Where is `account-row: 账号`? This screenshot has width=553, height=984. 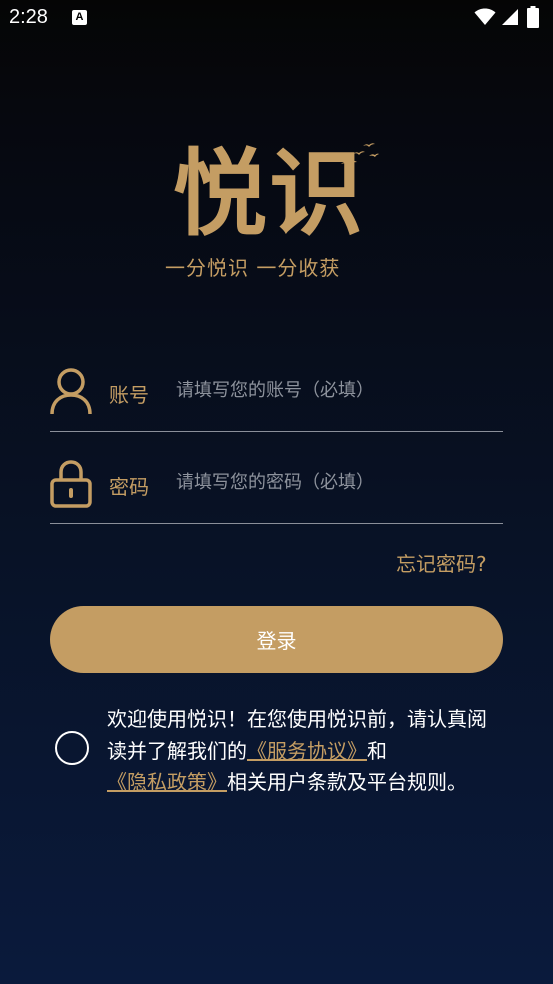
account-row: 账号 is located at coordinates (276, 386).